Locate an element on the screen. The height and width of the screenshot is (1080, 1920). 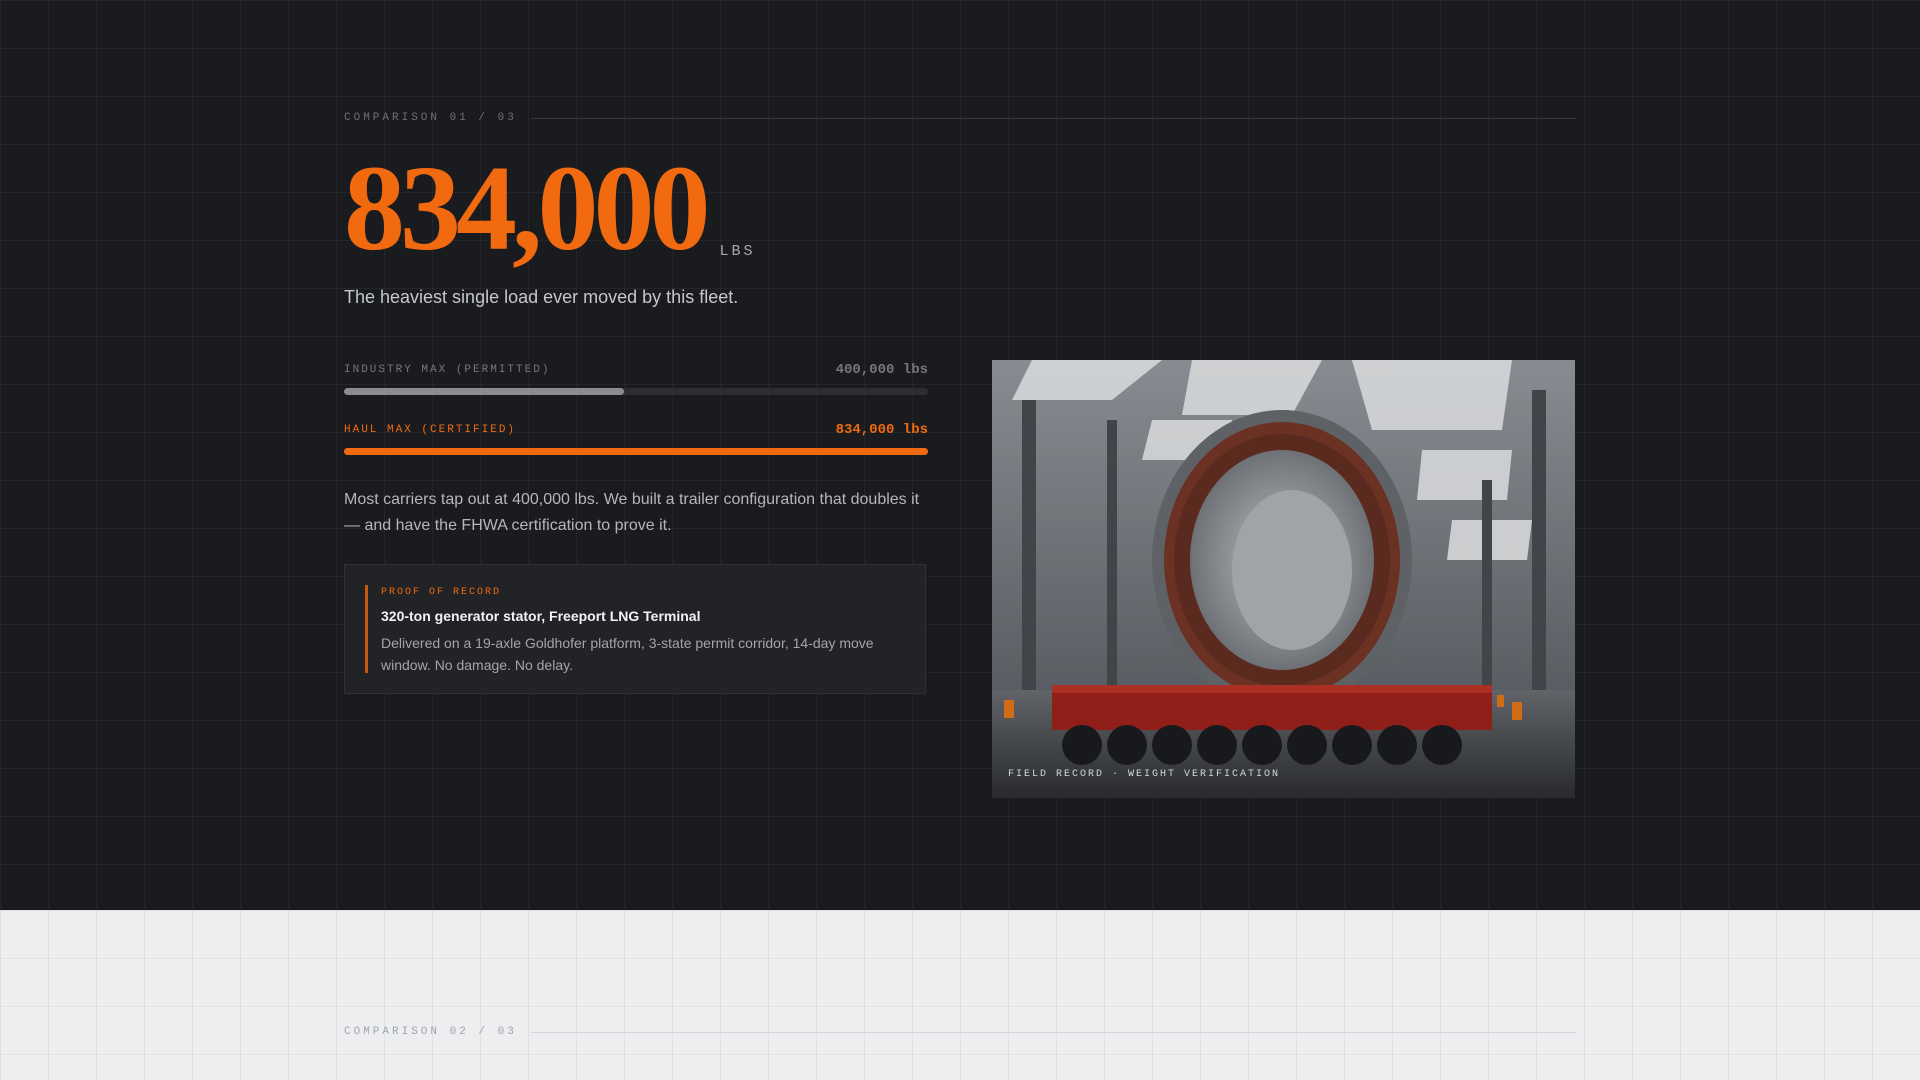
field-record-photo: FIELD RECORD · WEIGHT VERIFICATION is located at coordinates (1283, 579).